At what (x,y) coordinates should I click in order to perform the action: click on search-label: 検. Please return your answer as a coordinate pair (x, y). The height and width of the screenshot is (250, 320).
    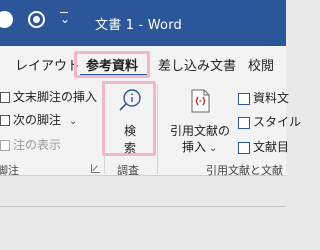
    Looking at the image, I should click on (130, 131).